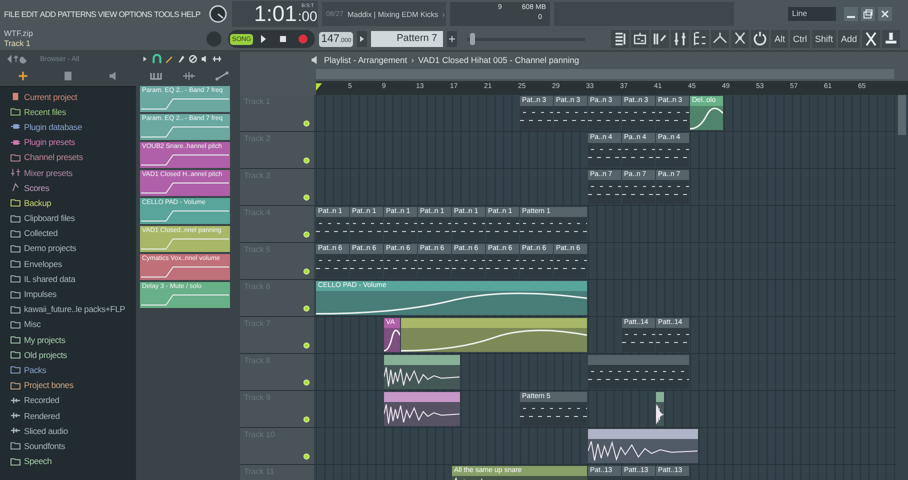 The image size is (908, 480). I want to click on pencil-icon, so click(169, 59).